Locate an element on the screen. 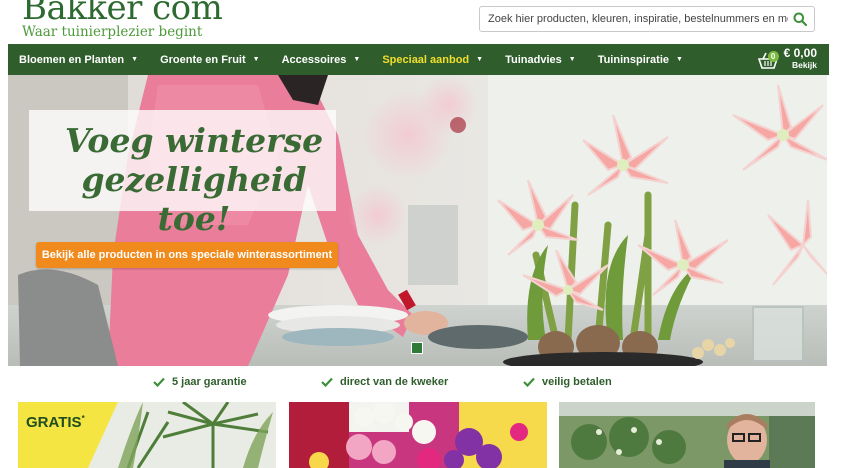 This screenshot has width=850, height=468. promo-tile-flowers is located at coordinates (418, 435).